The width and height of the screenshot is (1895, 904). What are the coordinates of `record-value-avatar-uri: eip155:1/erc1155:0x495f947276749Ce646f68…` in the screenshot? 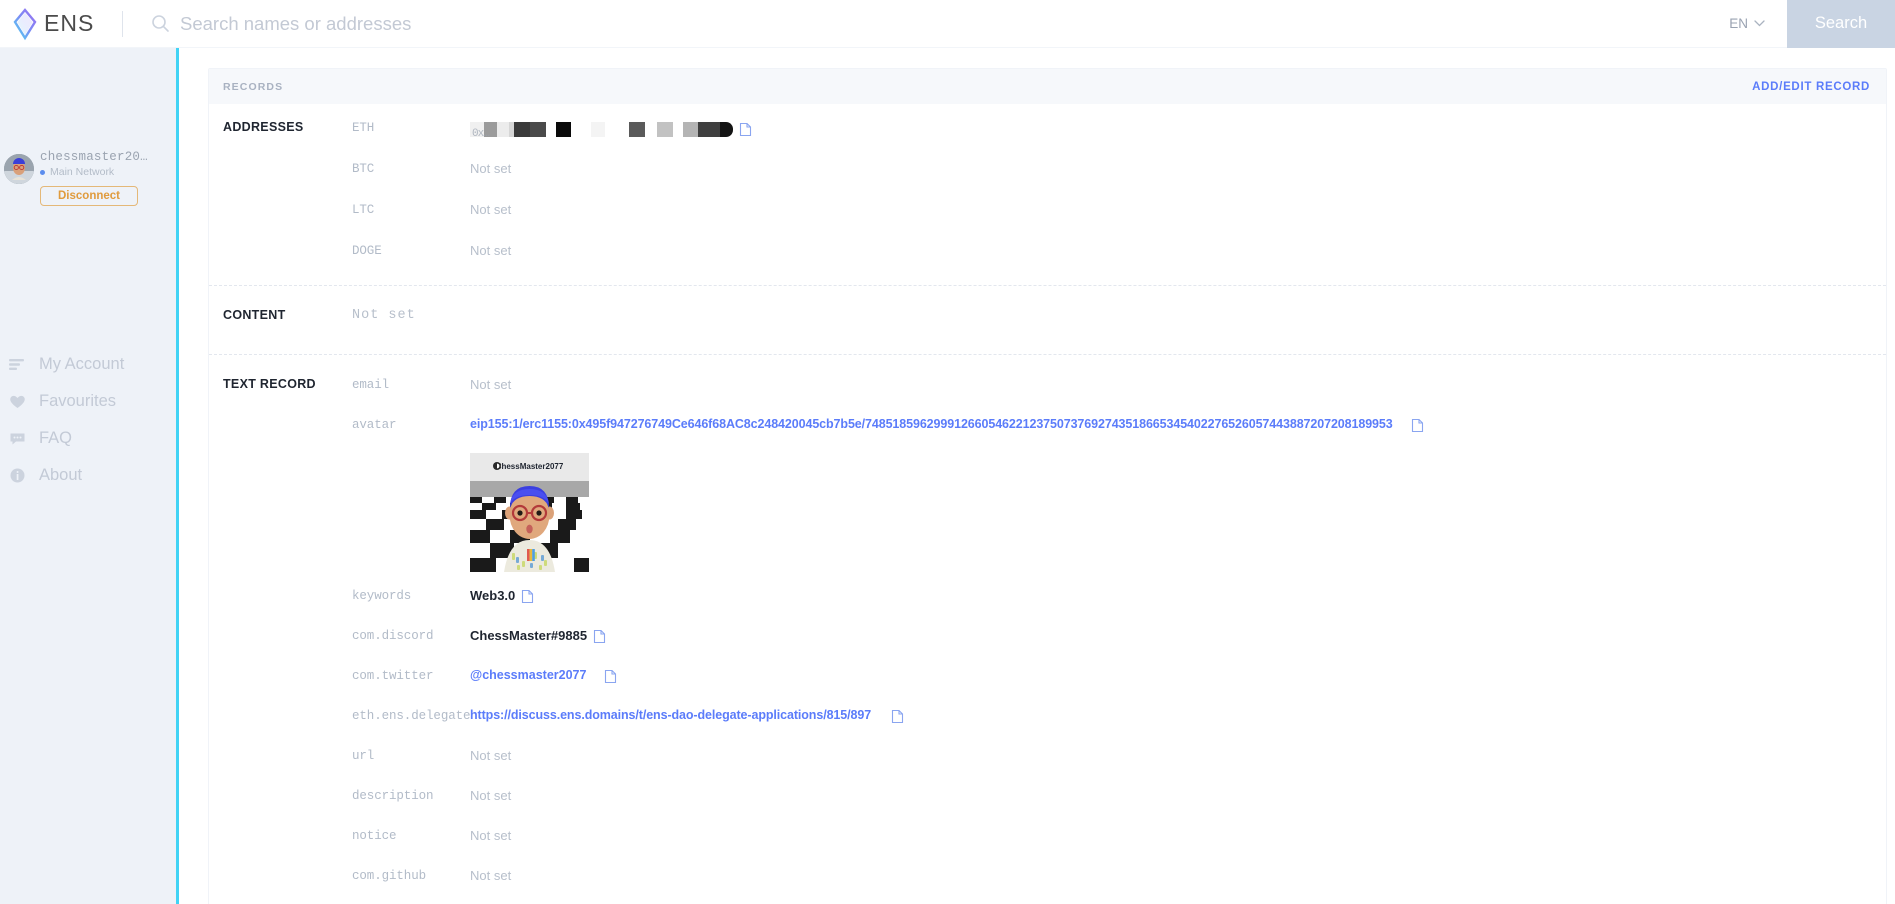 It's located at (931, 424).